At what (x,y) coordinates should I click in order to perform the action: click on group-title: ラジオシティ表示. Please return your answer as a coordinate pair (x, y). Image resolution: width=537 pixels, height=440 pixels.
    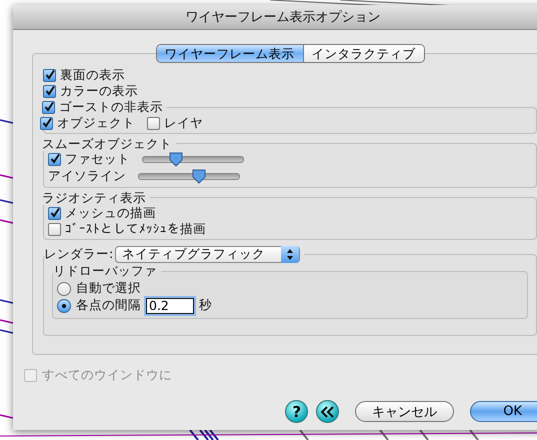
    Looking at the image, I should click on (94, 197).